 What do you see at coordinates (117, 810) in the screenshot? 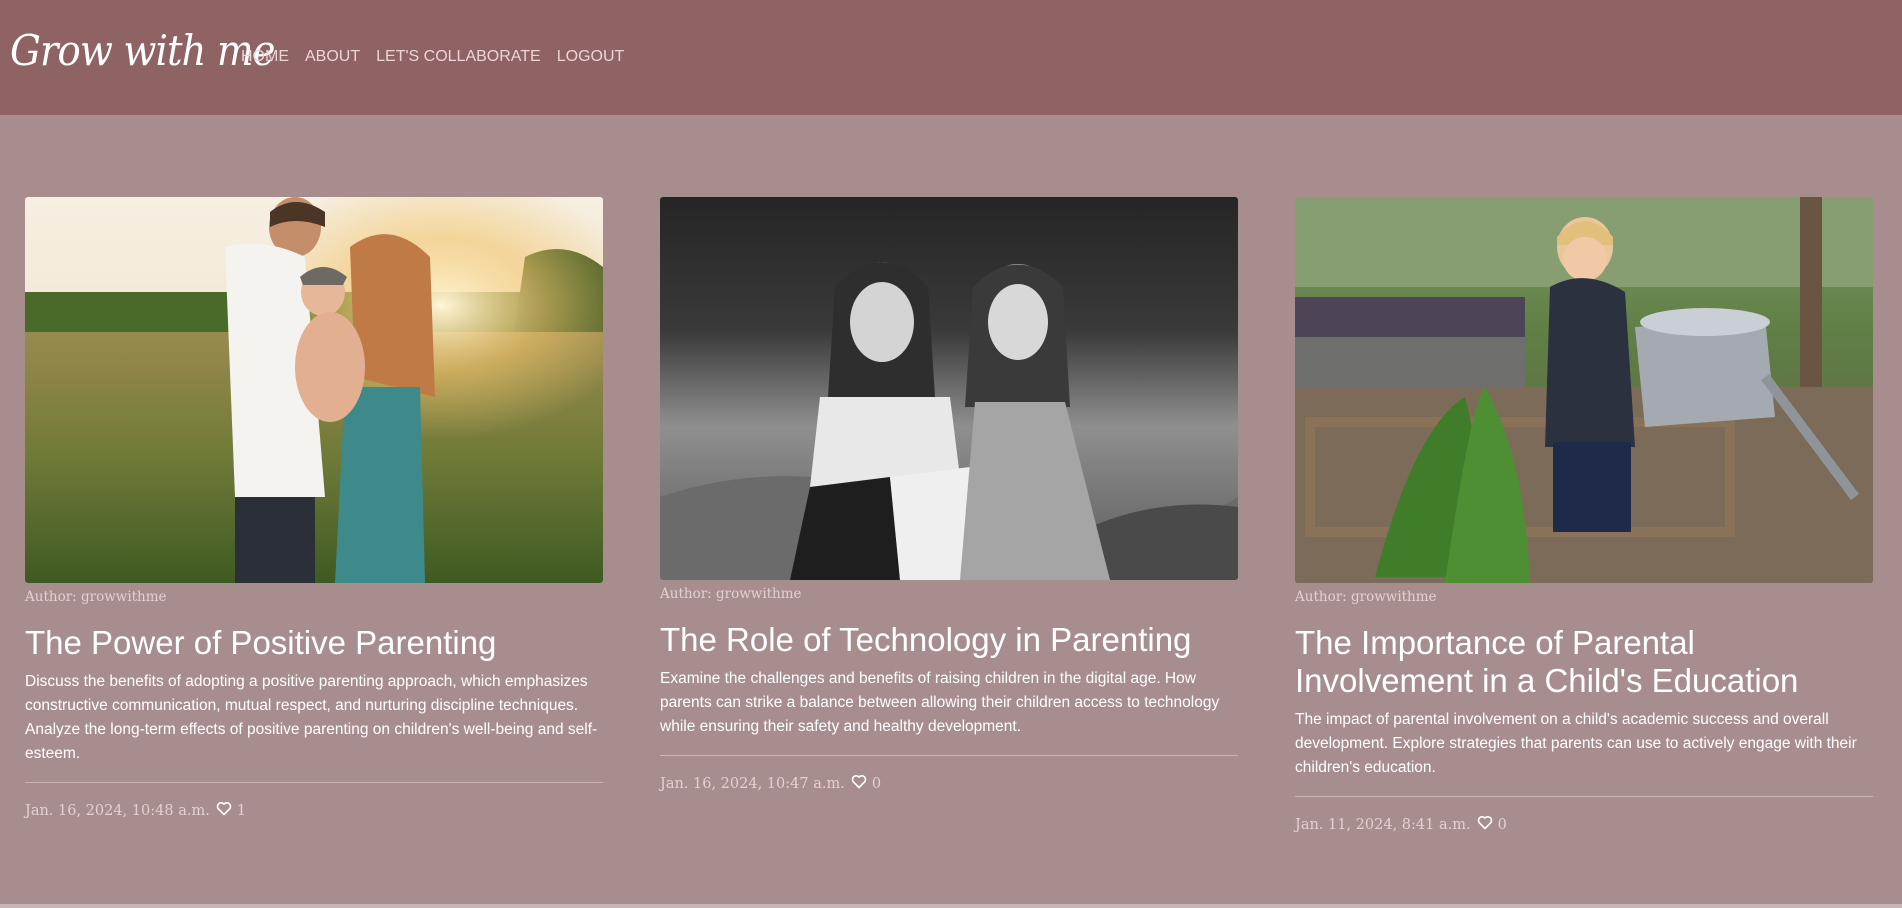
I see `post-date: Jan. 16, 2024, 10:48 a.m.` at bounding box center [117, 810].